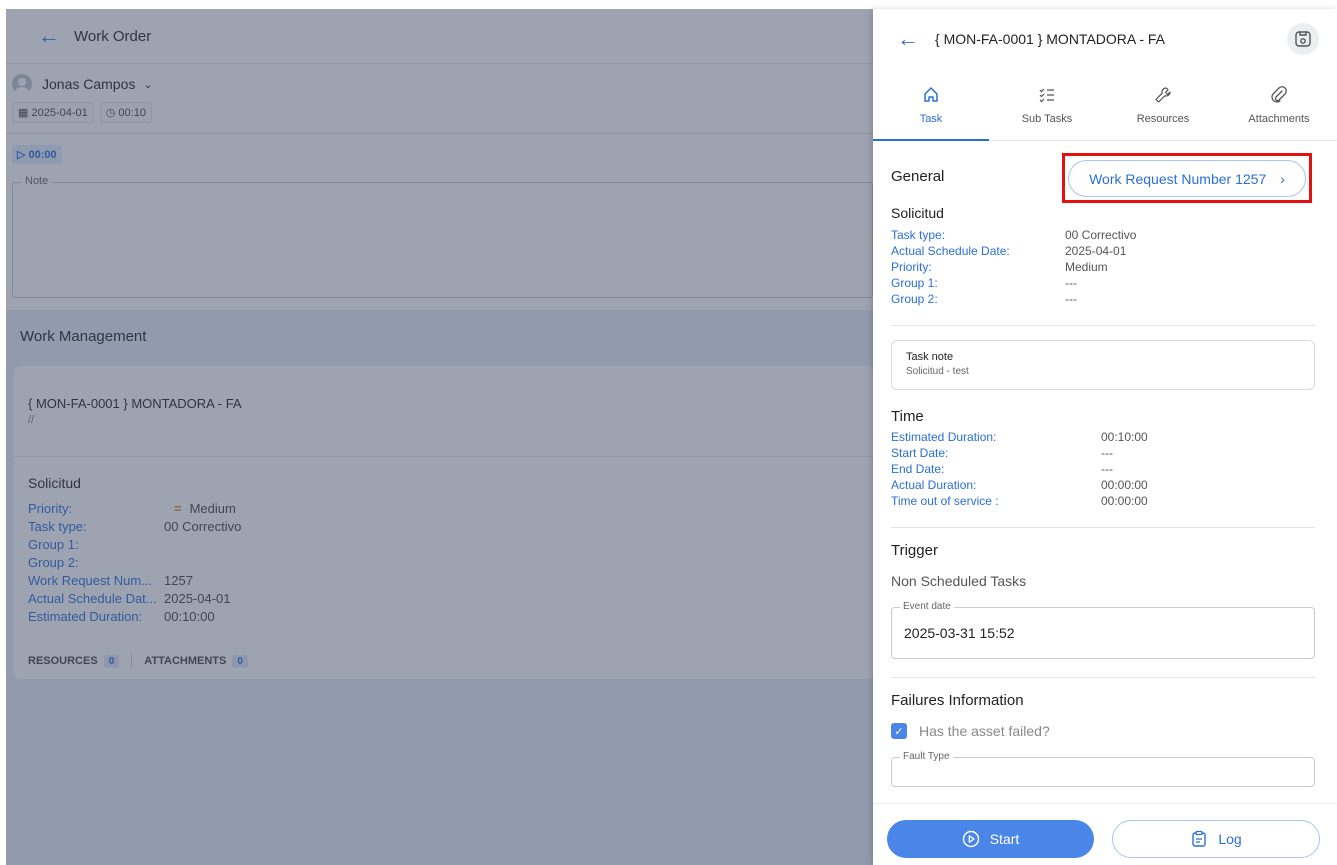 The image size is (1337, 865). Describe the element at coordinates (931, 94) in the screenshot. I see `home-icon` at that location.